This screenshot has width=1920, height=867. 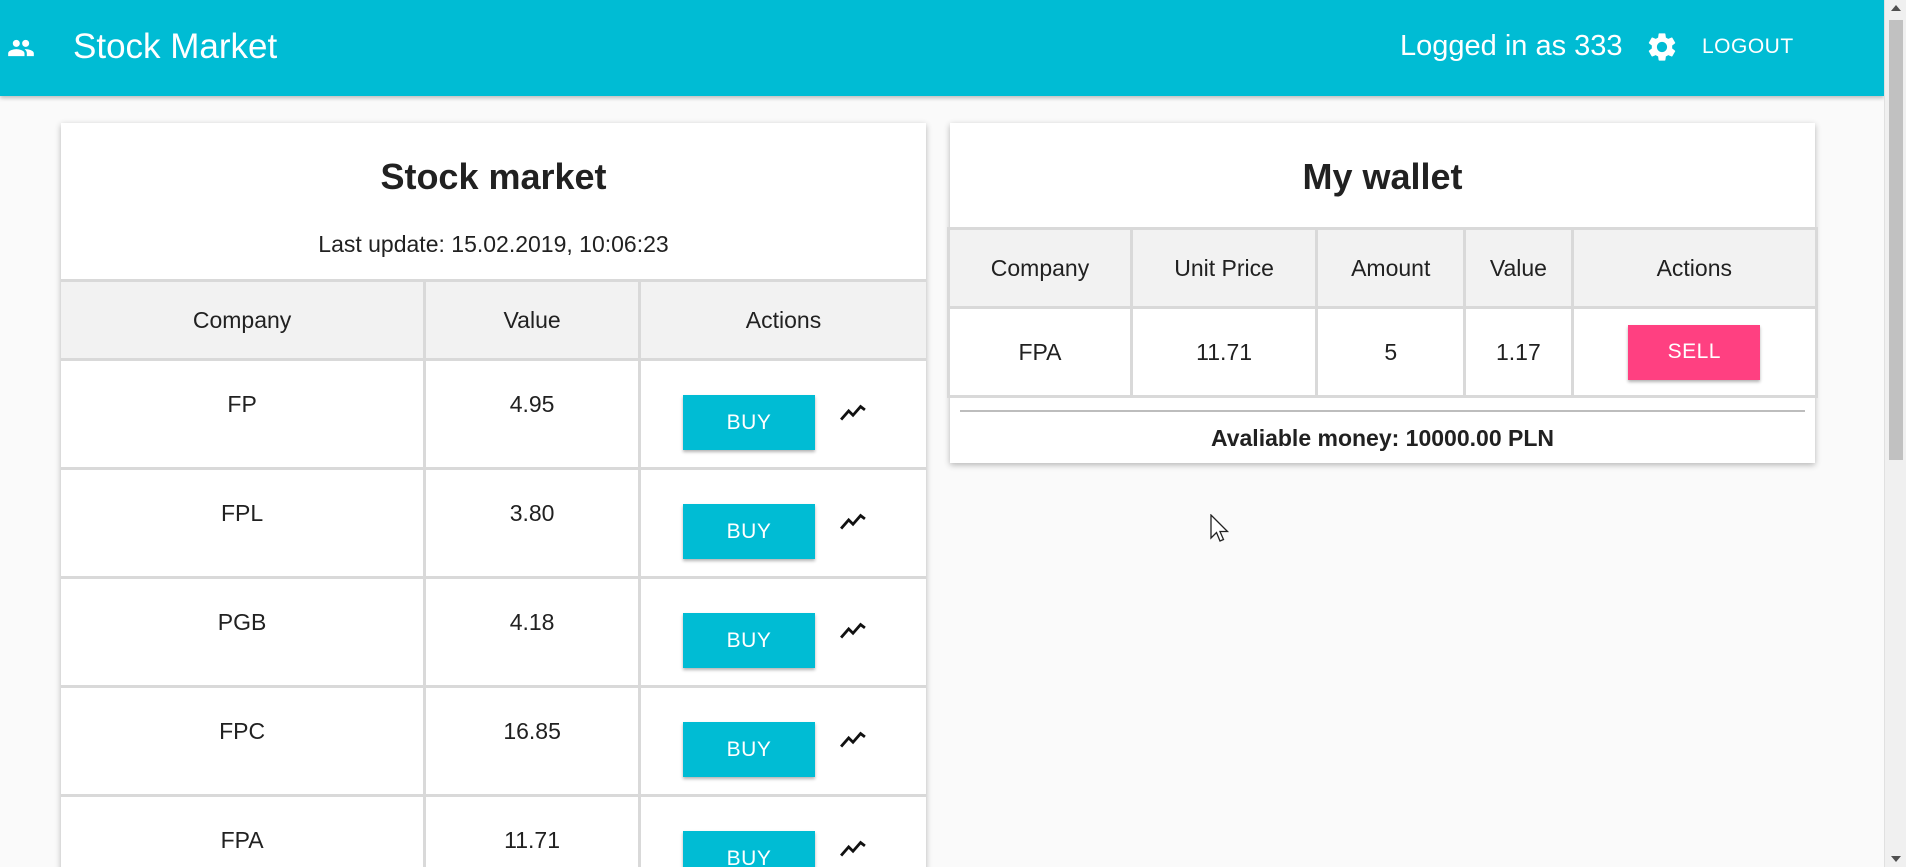 I want to click on my-wallet-title: My wallet, so click(x=1382, y=176).